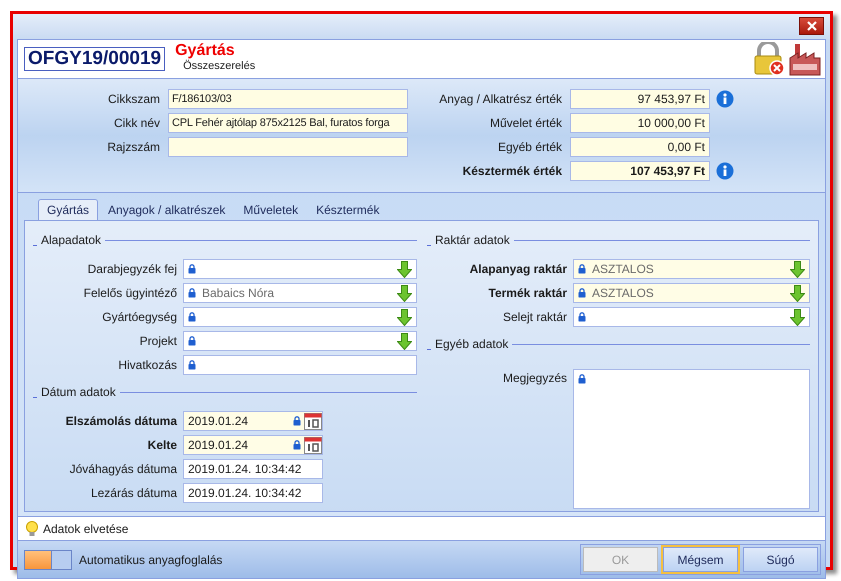 This screenshot has height=581, width=841. Describe the element at coordinates (78, 392) in the screenshot. I see `group-title: Dátum adatok` at that location.